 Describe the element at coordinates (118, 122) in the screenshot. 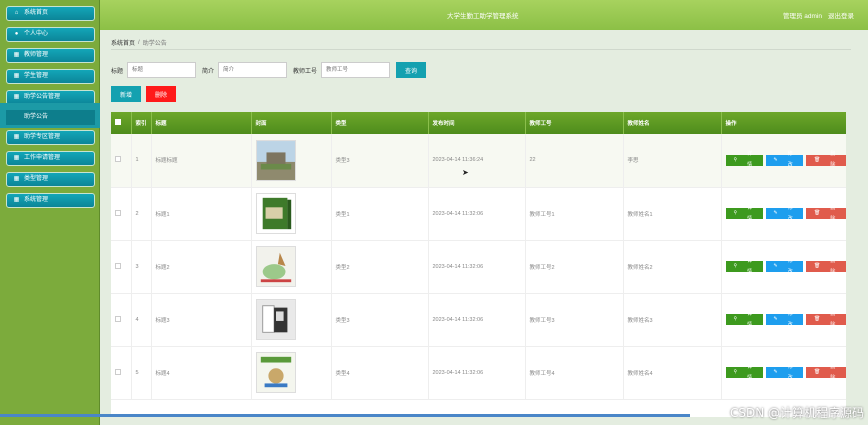

I see `select-all-checkbox` at that location.